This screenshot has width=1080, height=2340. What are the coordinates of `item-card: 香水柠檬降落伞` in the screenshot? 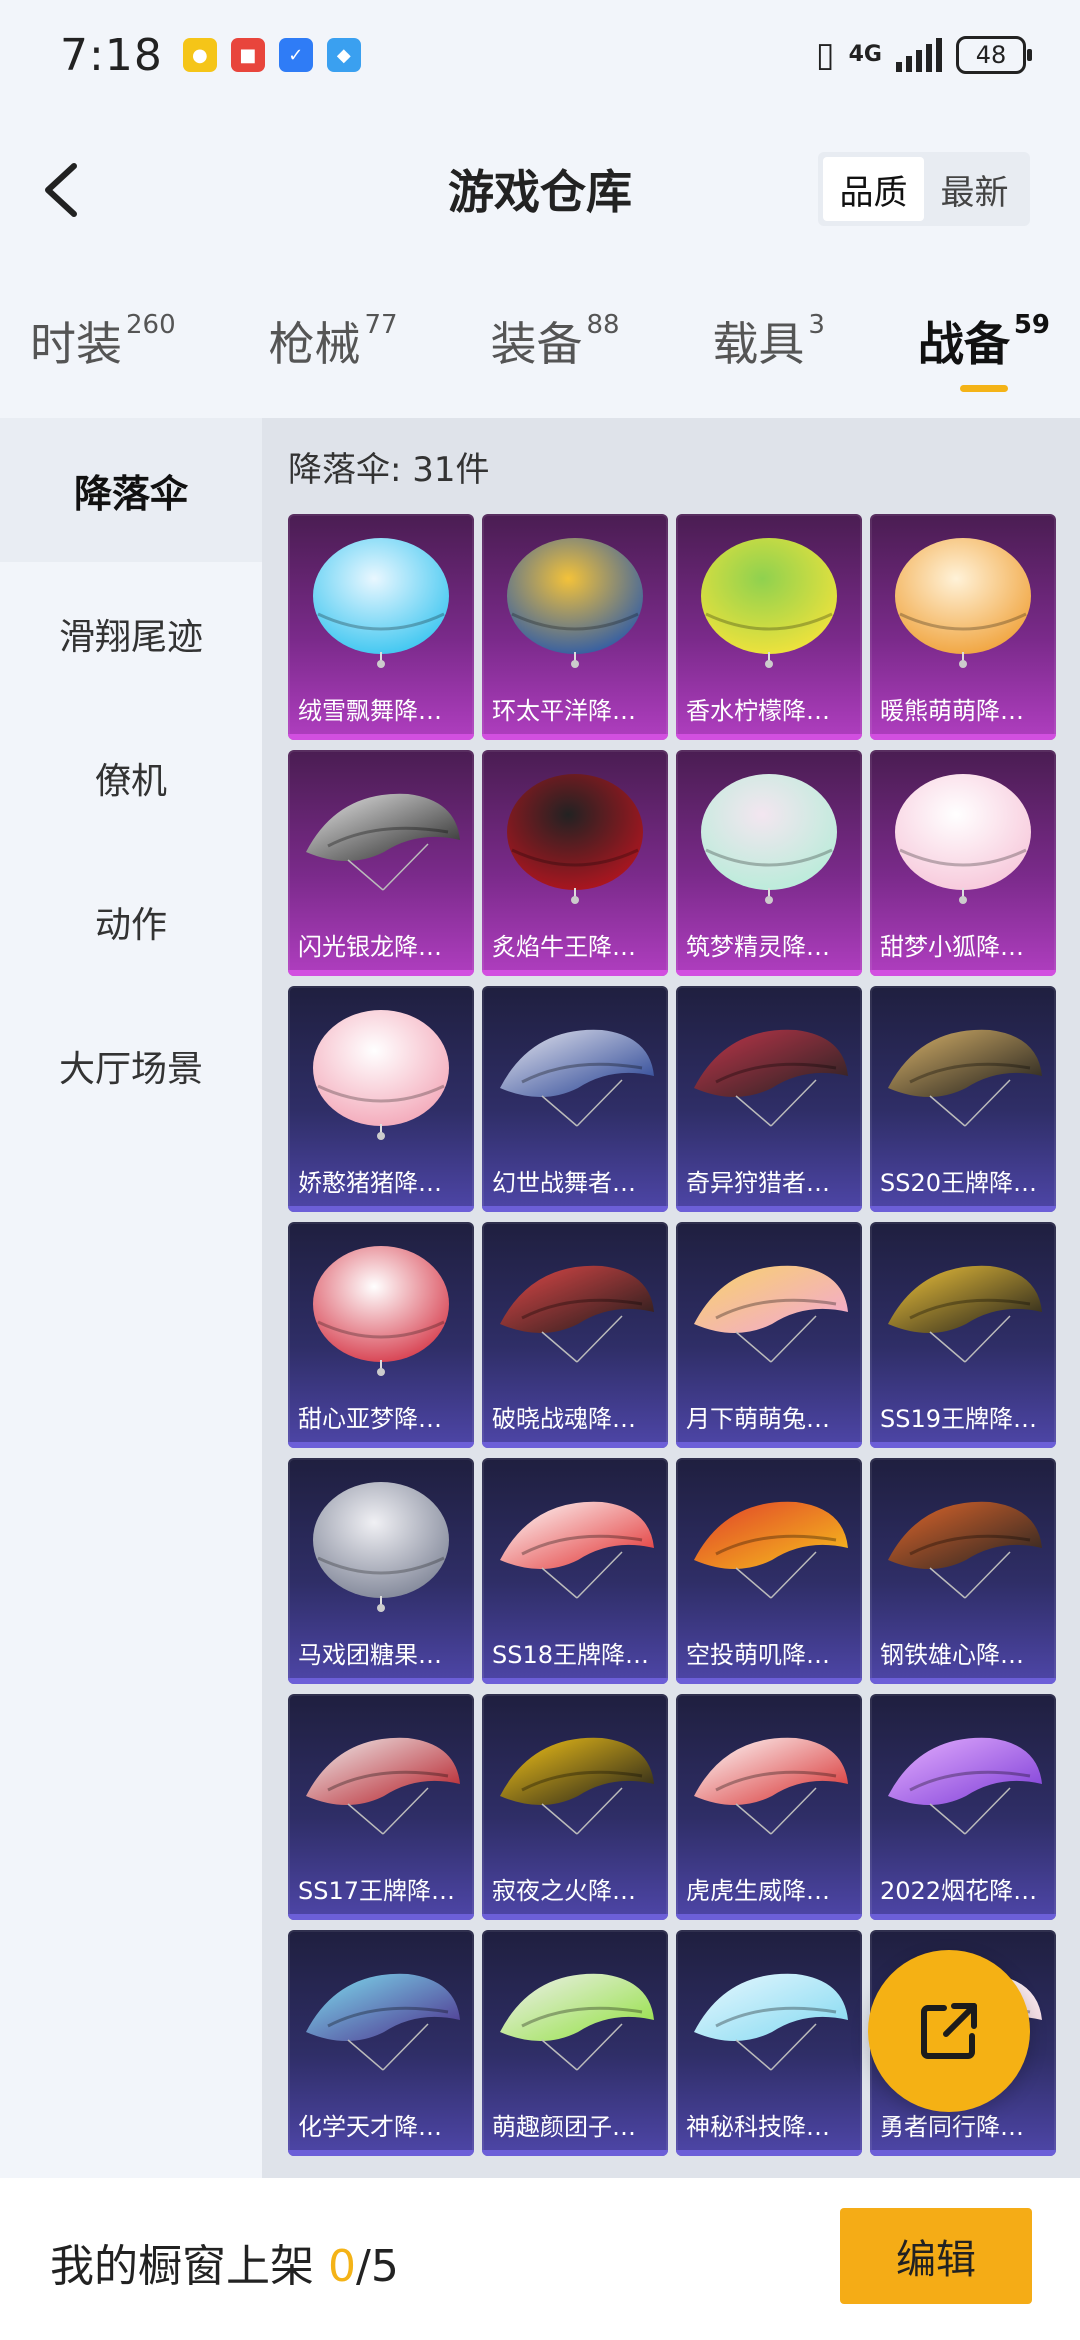 It's located at (769, 627).